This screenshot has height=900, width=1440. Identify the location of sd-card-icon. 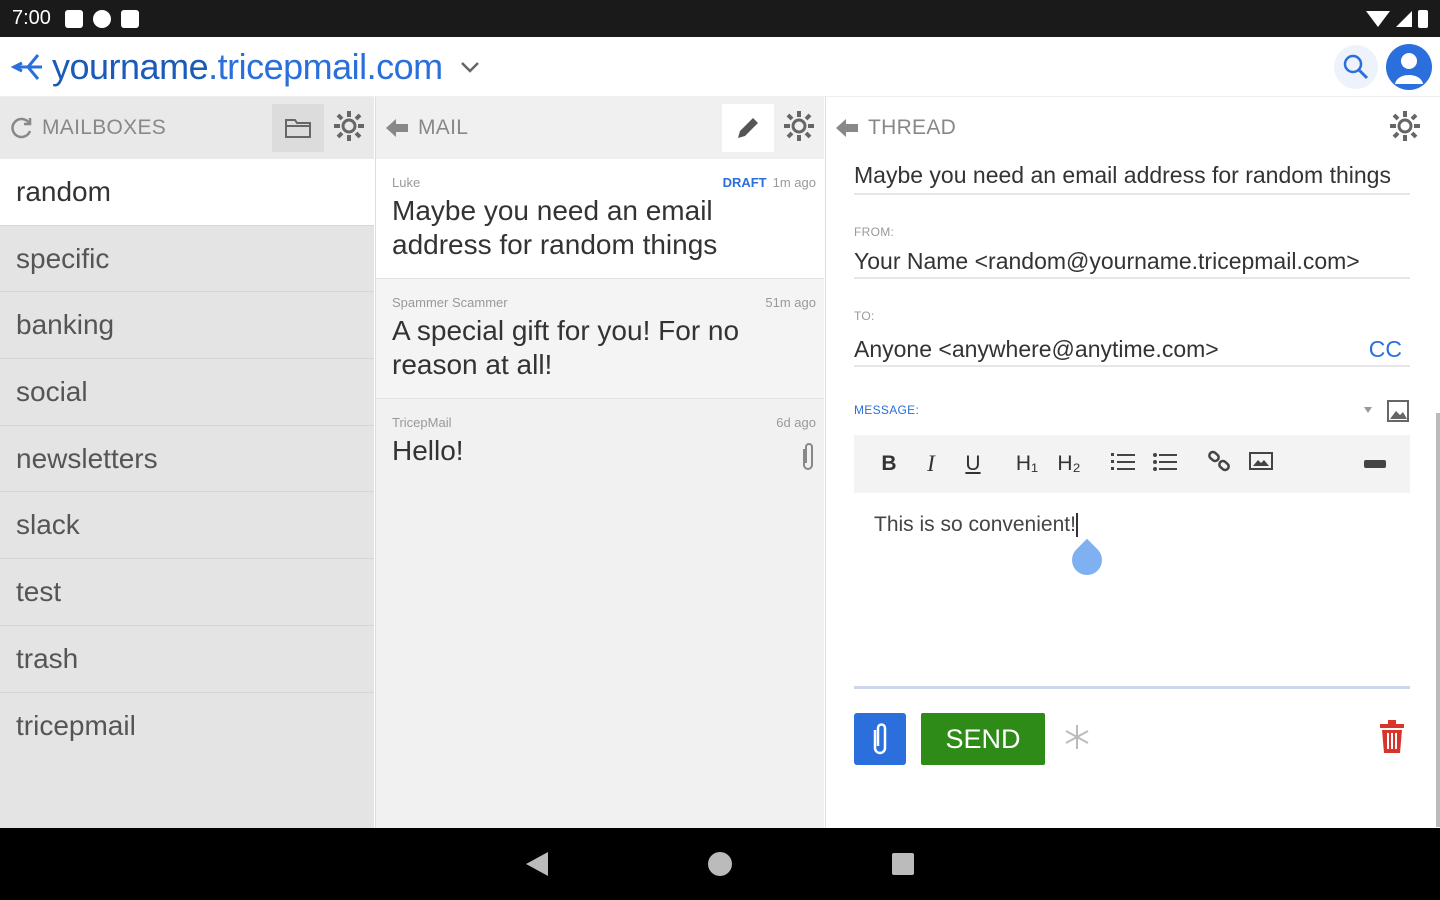
(129, 18).